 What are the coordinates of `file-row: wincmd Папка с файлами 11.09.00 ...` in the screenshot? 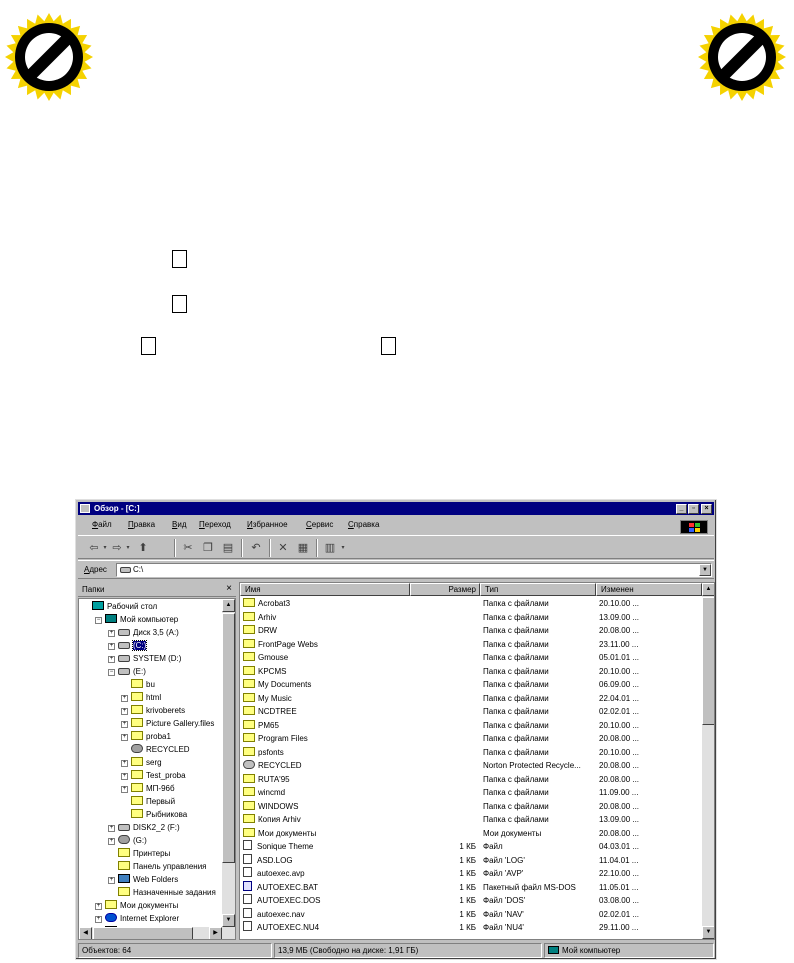 It's located at (471, 793).